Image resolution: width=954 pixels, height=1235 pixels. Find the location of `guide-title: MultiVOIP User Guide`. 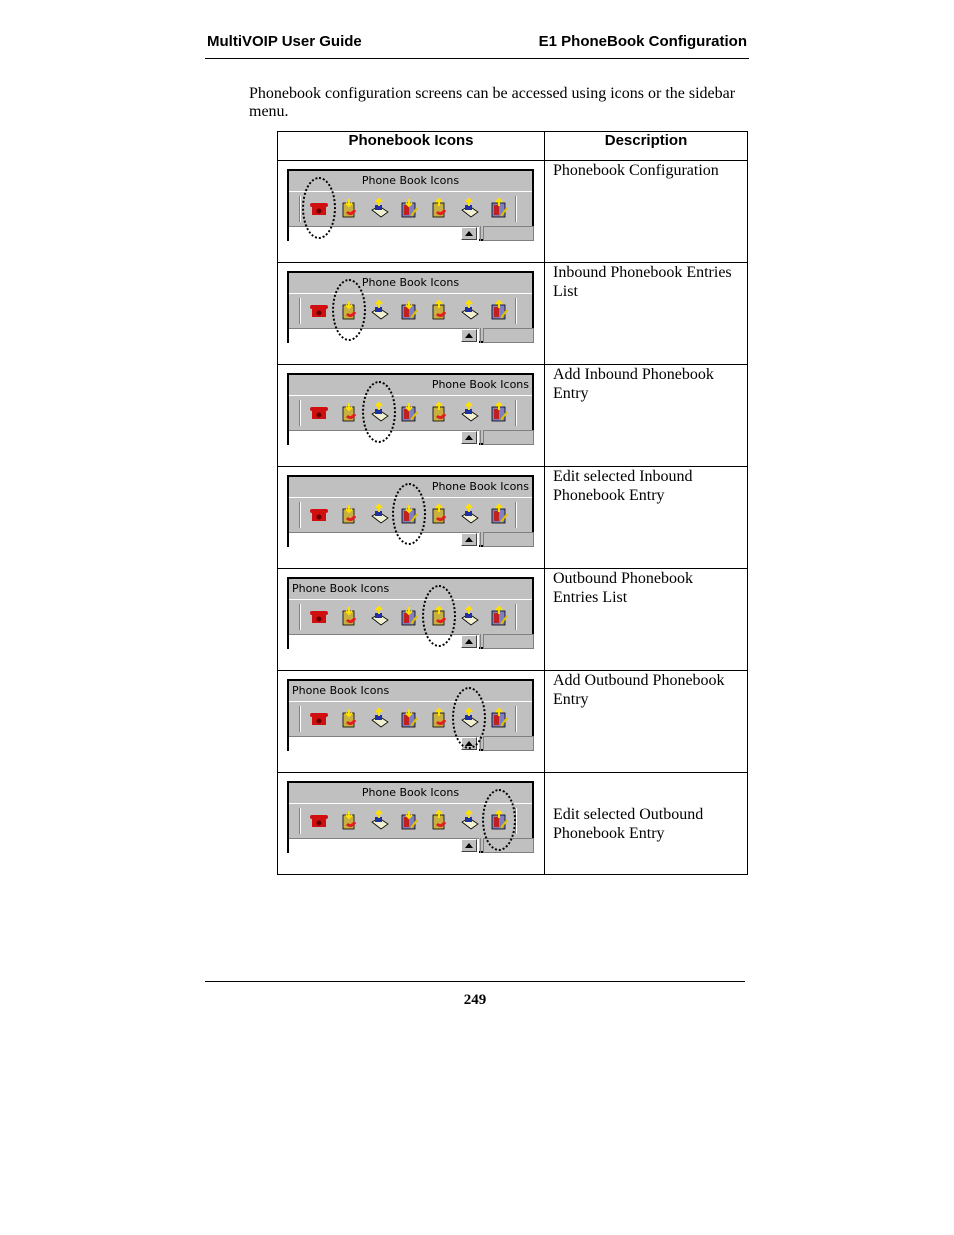

guide-title: MultiVOIP User Guide is located at coordinates (284, 41).